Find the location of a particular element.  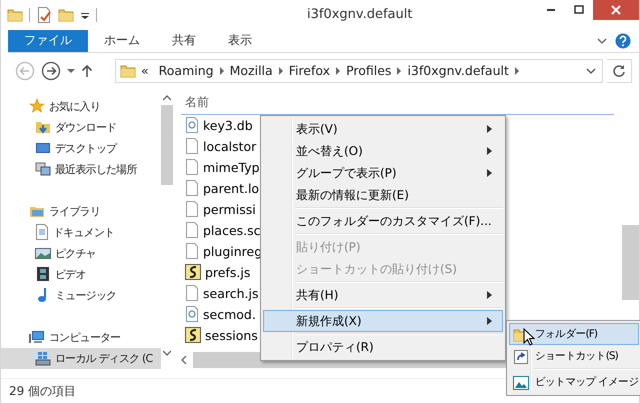

menu-item: プロパティ(R) is located at coordinates (383, 347).